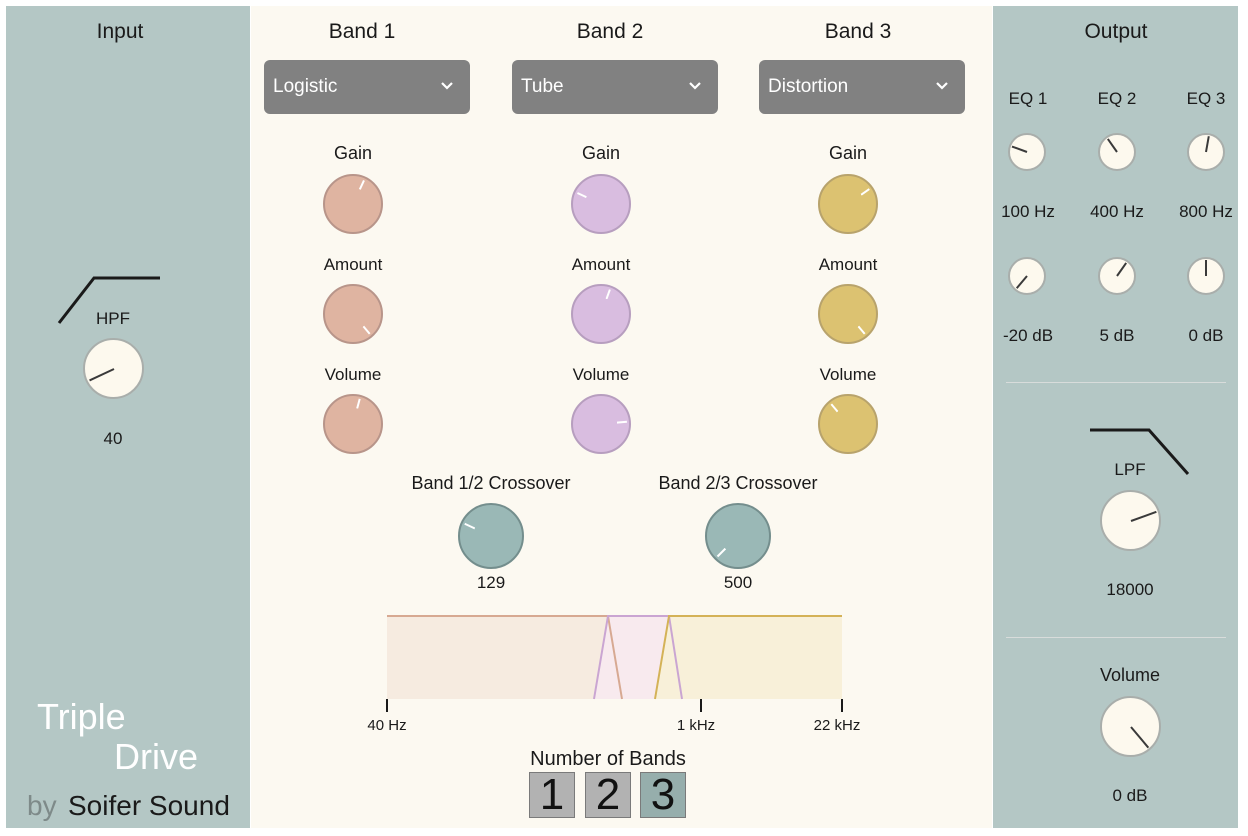  I want to click on eq3-freq-knob, so click(1206, 152).